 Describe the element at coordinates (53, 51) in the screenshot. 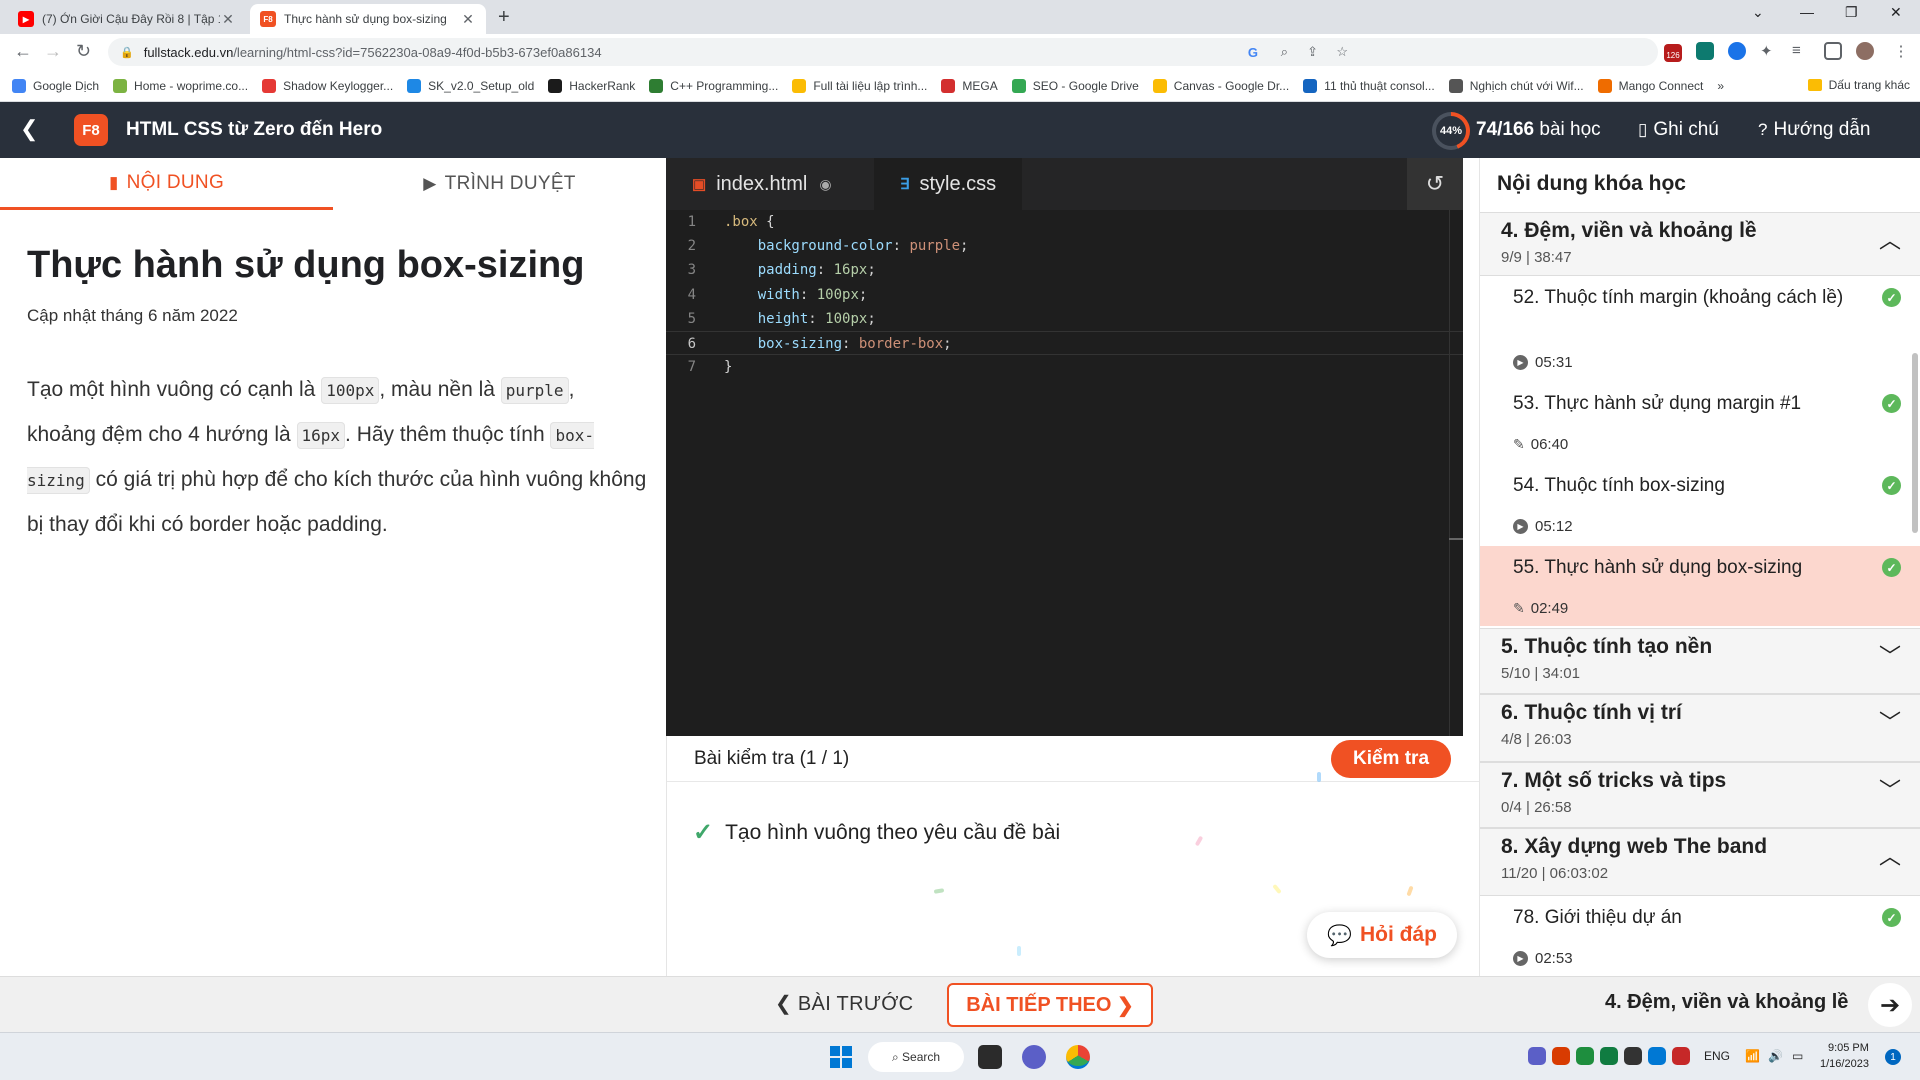

I see `forward-arrow-icon: →` at that location.